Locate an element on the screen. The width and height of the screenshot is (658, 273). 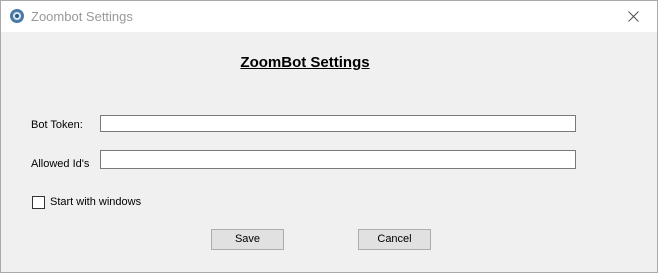
start-with-windows-checkbox is located at coordinates (38, 202).